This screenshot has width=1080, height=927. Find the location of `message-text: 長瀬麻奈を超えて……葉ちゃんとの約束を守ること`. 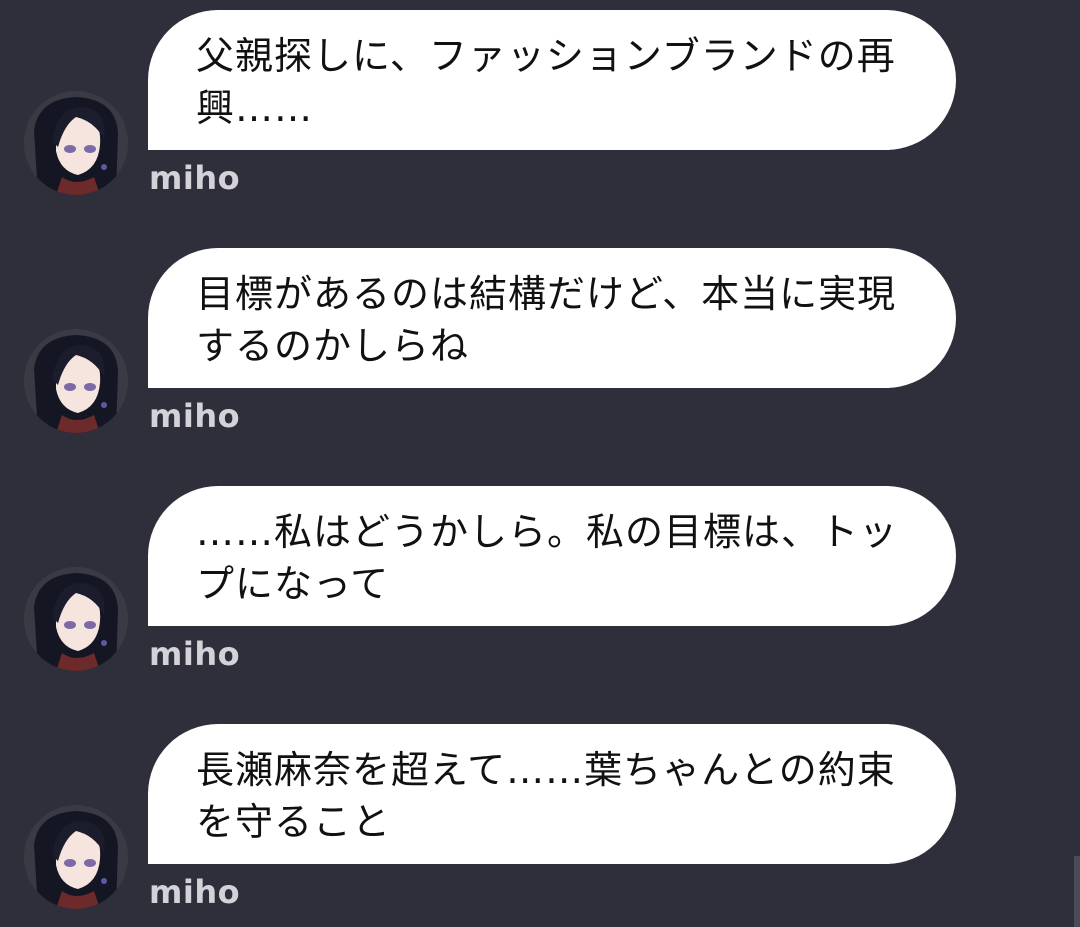

message-text: 長瀬麻奈を超えて……葉ちゃんとの約束を守ること is located at coordinates (546, 796).